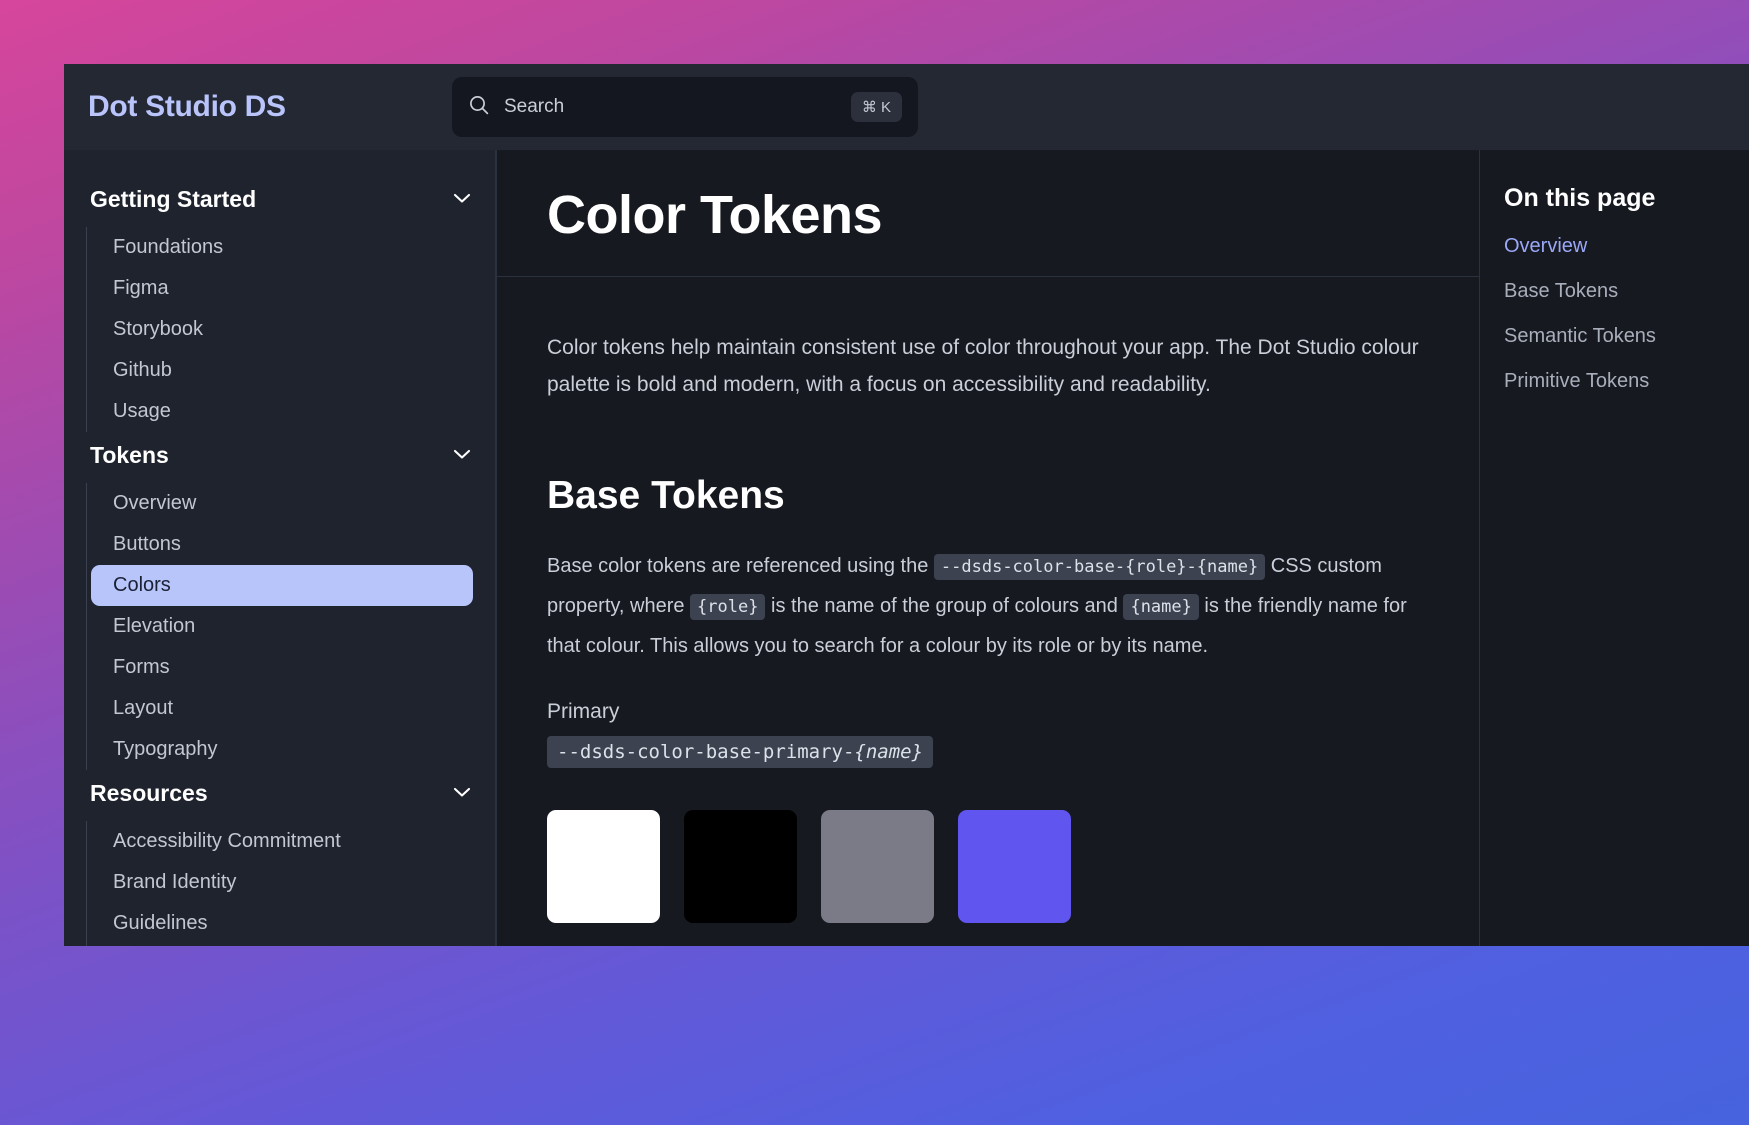 The width and height of the screenshot is (1749, 1125). What do you see at coordinates (129, 455) in the screenshot?
I see `nav-group-title: Tokens` at bounding box center [129, 455].